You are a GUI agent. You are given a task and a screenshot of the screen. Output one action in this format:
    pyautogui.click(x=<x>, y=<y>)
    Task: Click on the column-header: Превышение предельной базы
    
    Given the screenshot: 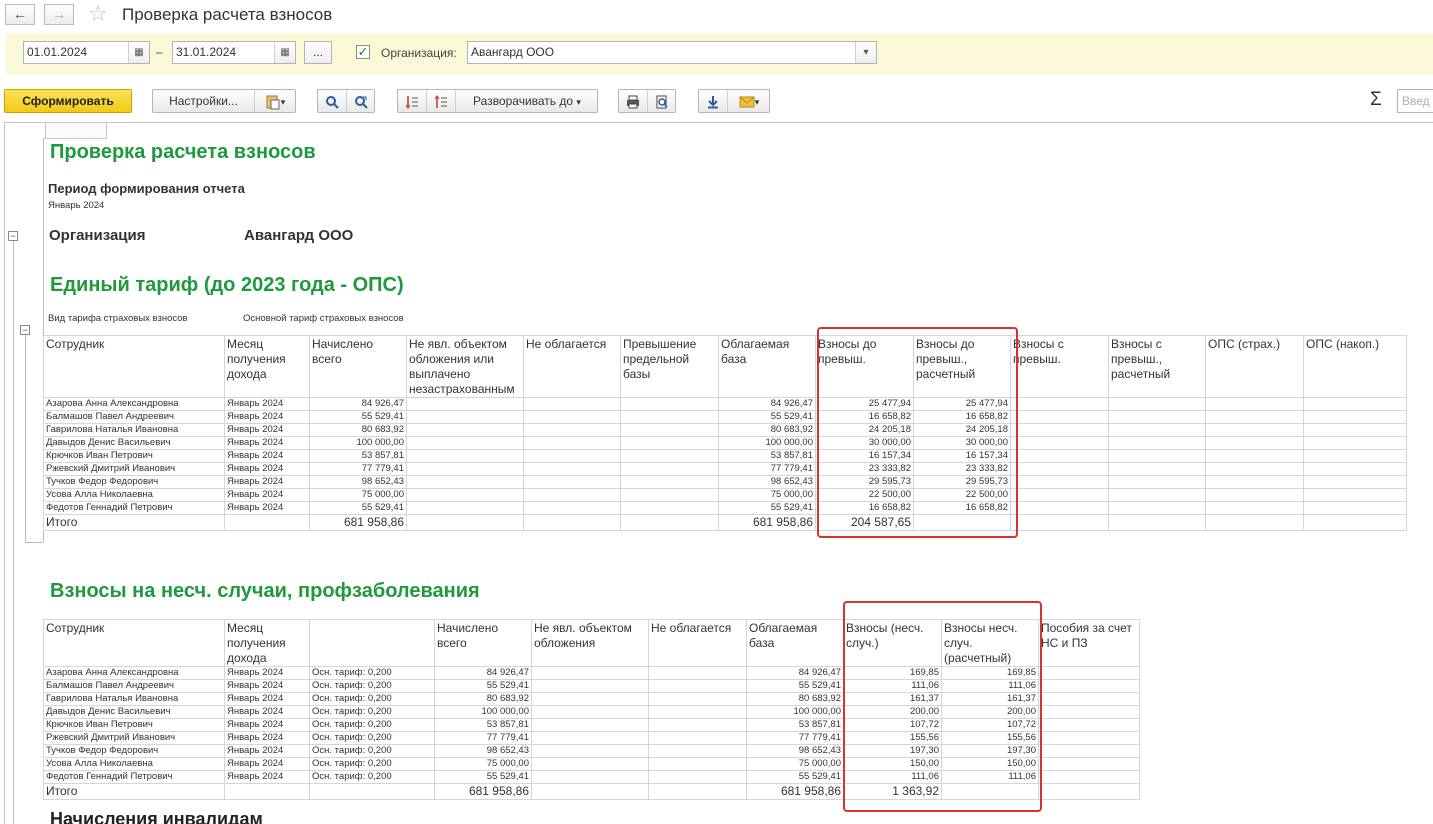 What is the action you would take?
    pyautogui.click(x=669, y=366)
    